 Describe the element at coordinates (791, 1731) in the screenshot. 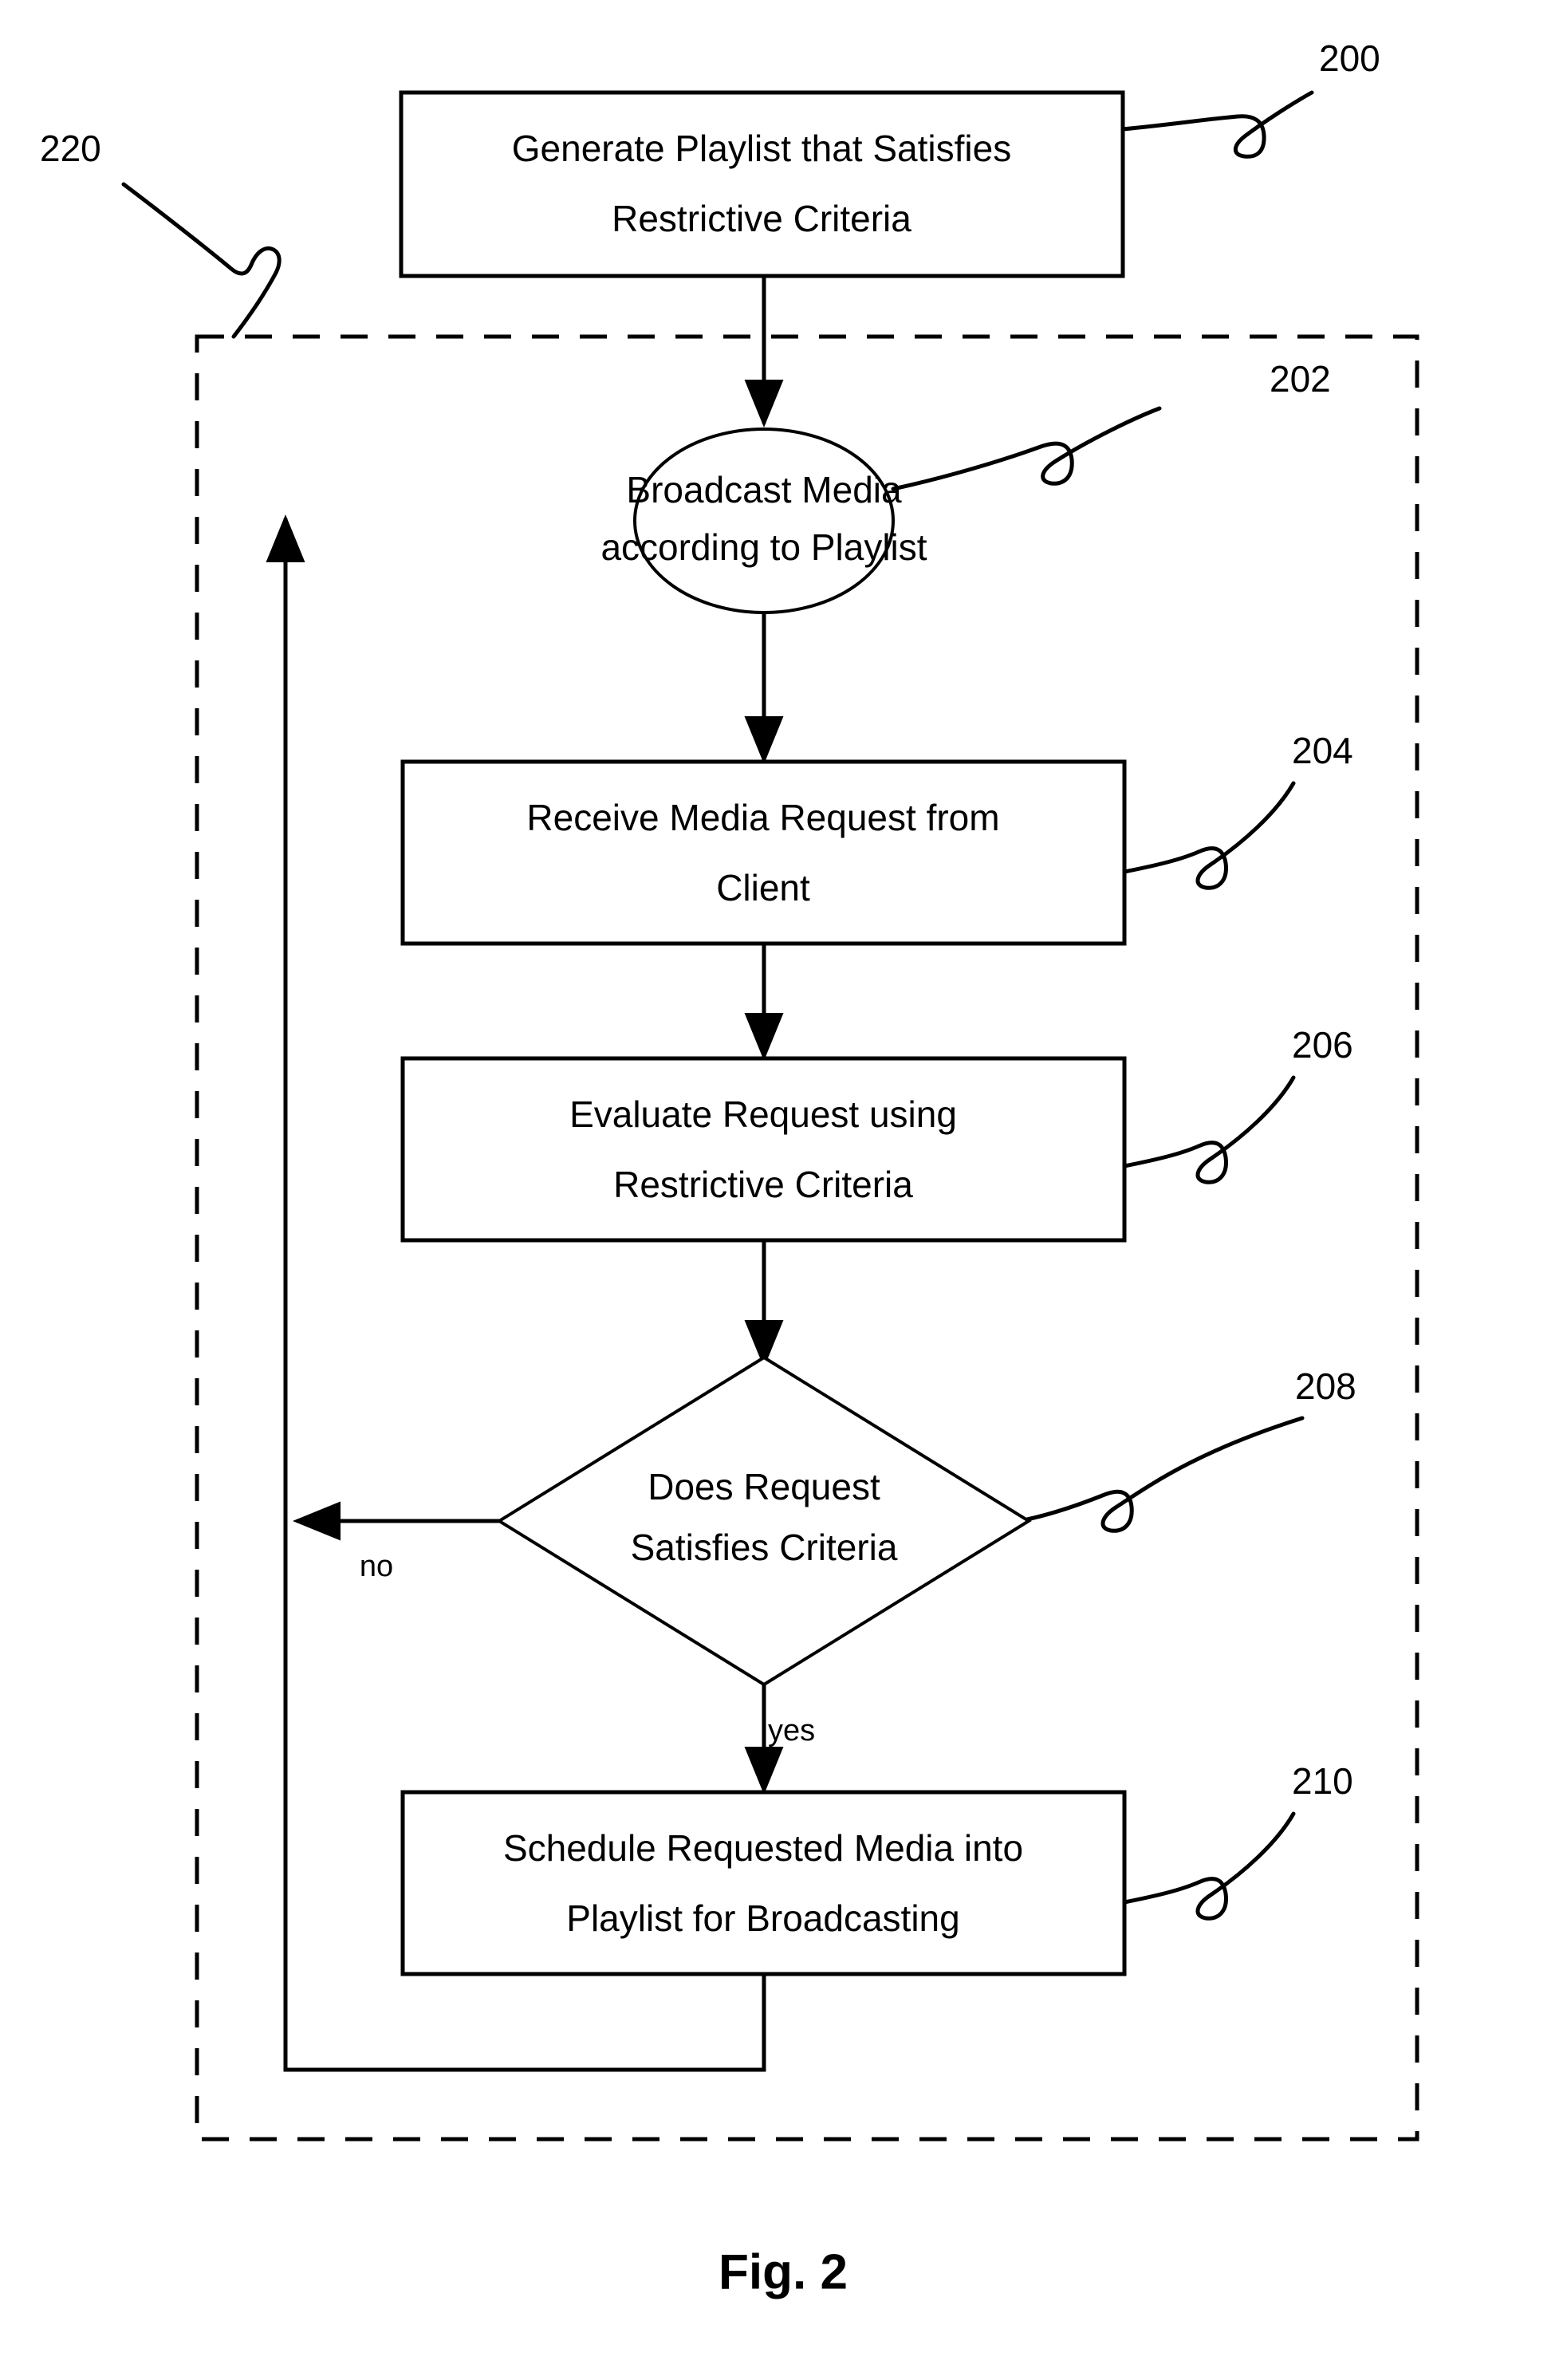

I see `edge-label-yes: yes` at that location.